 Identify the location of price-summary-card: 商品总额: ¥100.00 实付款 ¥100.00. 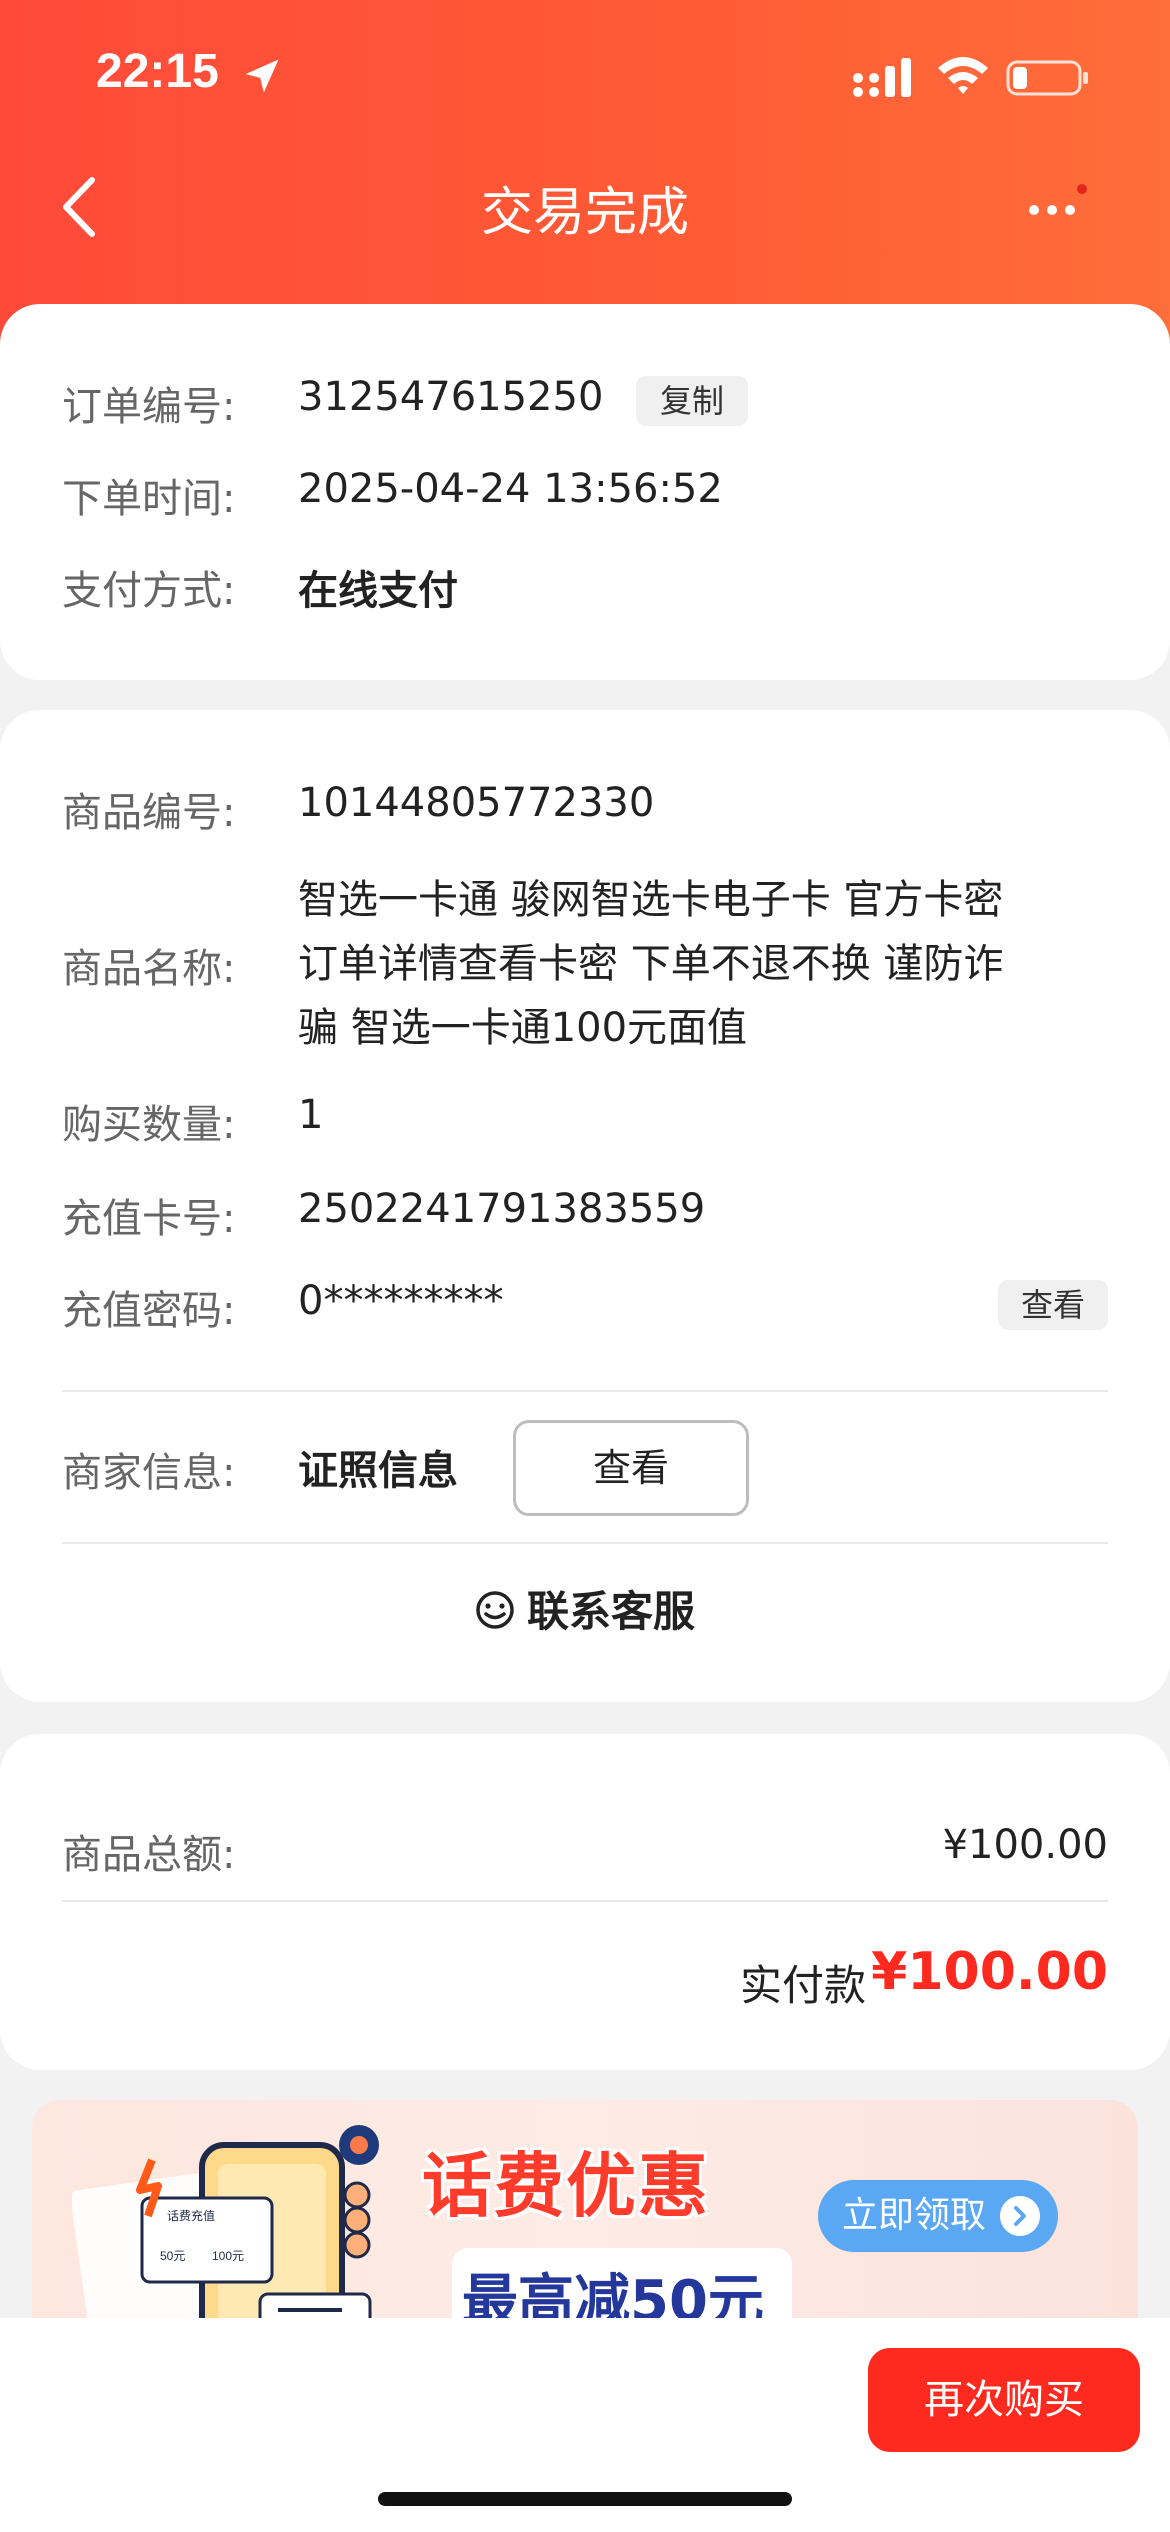
(585, 1902).